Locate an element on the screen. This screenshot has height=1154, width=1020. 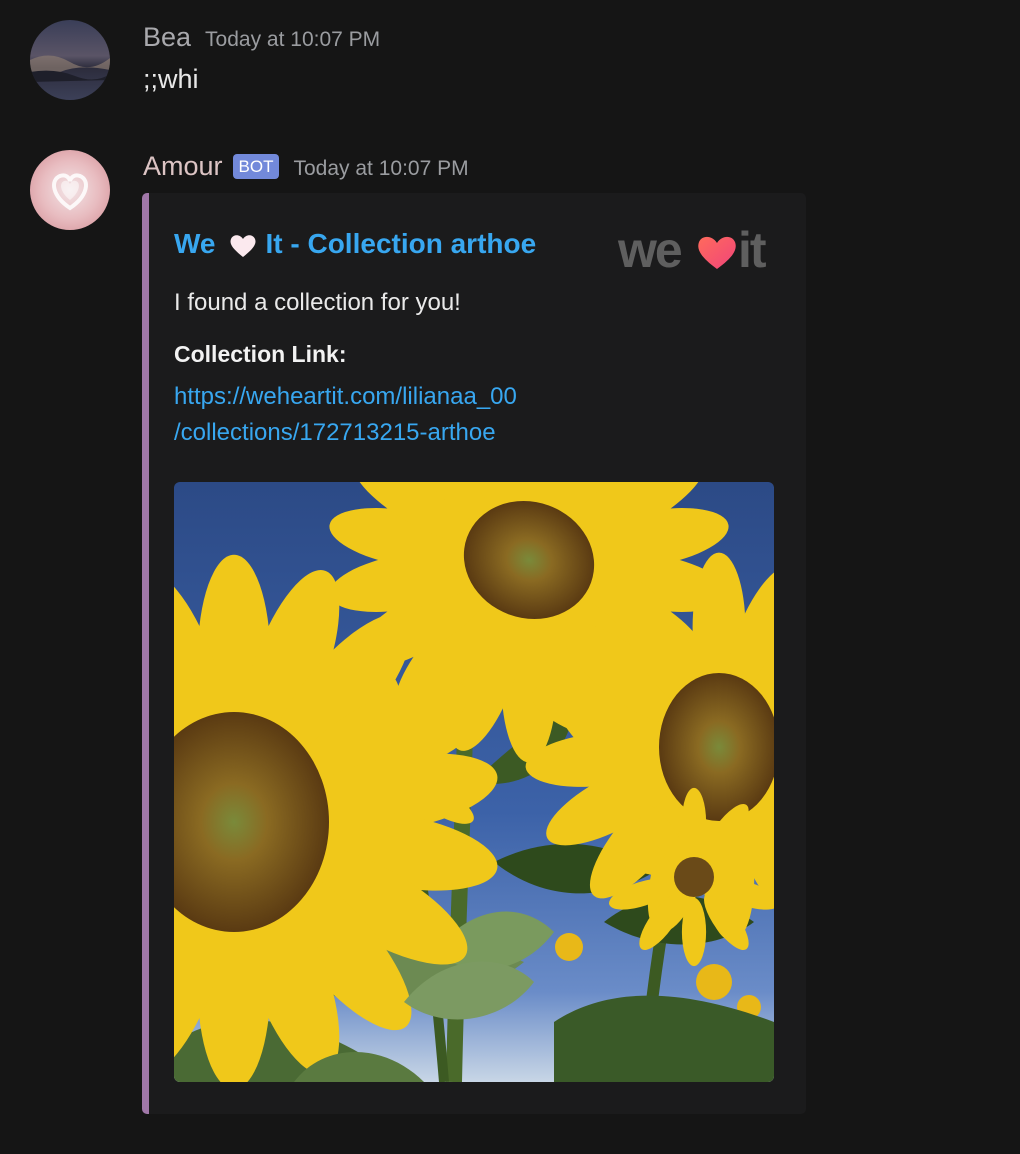
heart-icon is located at coordinates (242, 246).